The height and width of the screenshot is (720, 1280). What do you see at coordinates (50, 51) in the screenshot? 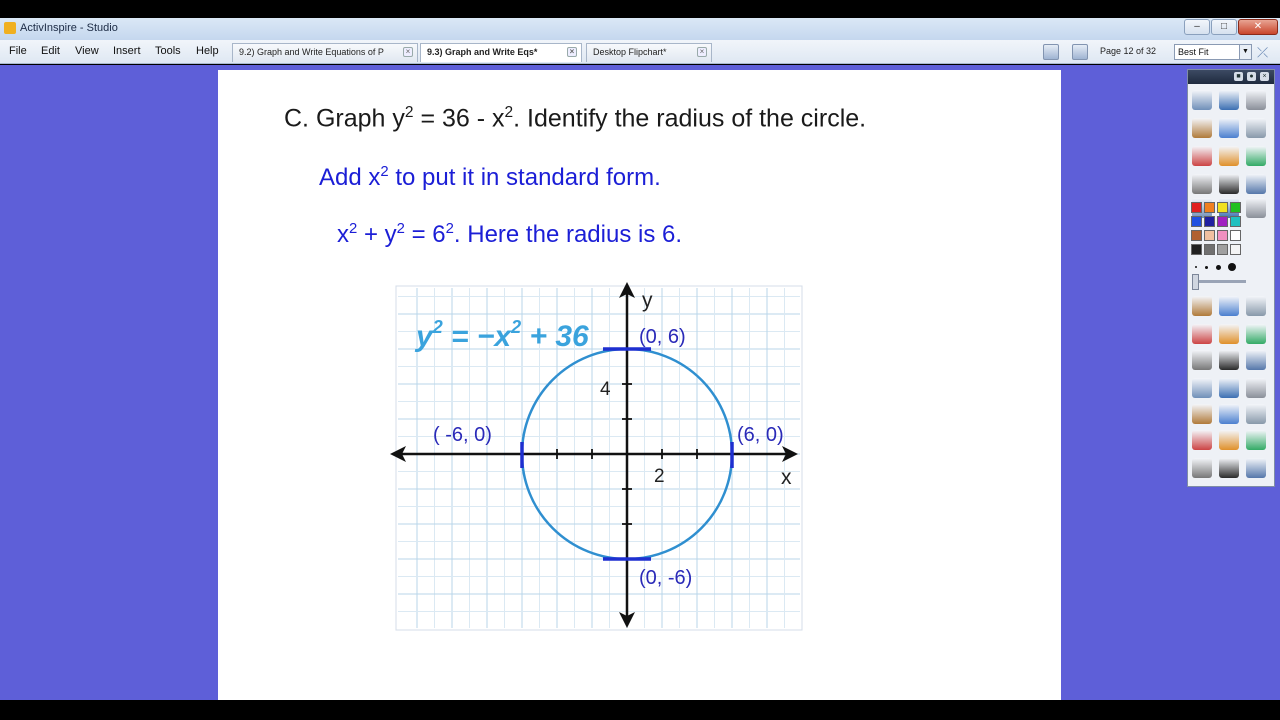
I see `menu-edit: Edit` at bounding box center [50, 51].